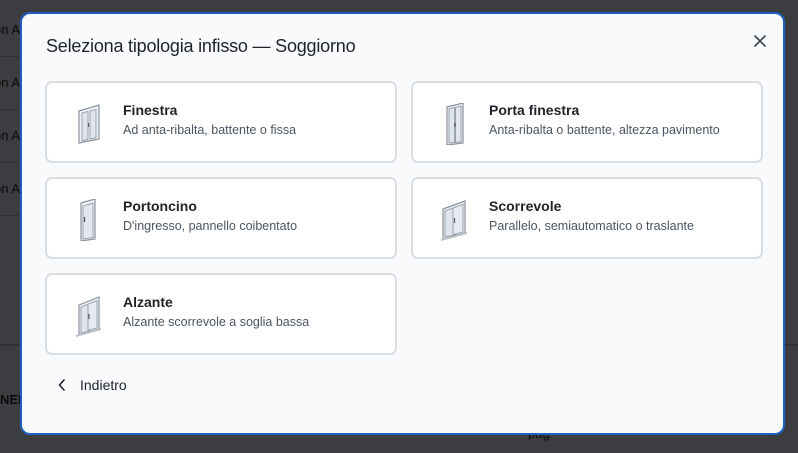 Image resolution: width=798 pixels, height=453 pixels. What do you see at coordinates (525, 206) in the screenshot?
I see `option-title: Scorrevole` at bounding box center [525, 206].